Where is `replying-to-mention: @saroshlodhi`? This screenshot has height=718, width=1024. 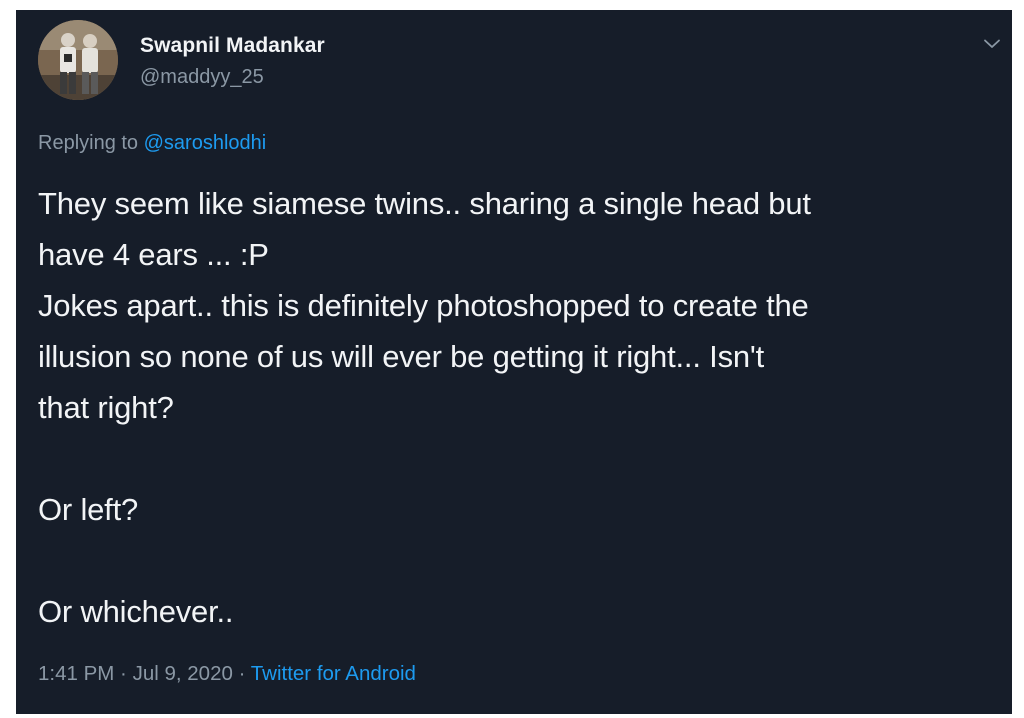 replying-to-mention: @saroshlodhi is located at coordinates (205, 143).